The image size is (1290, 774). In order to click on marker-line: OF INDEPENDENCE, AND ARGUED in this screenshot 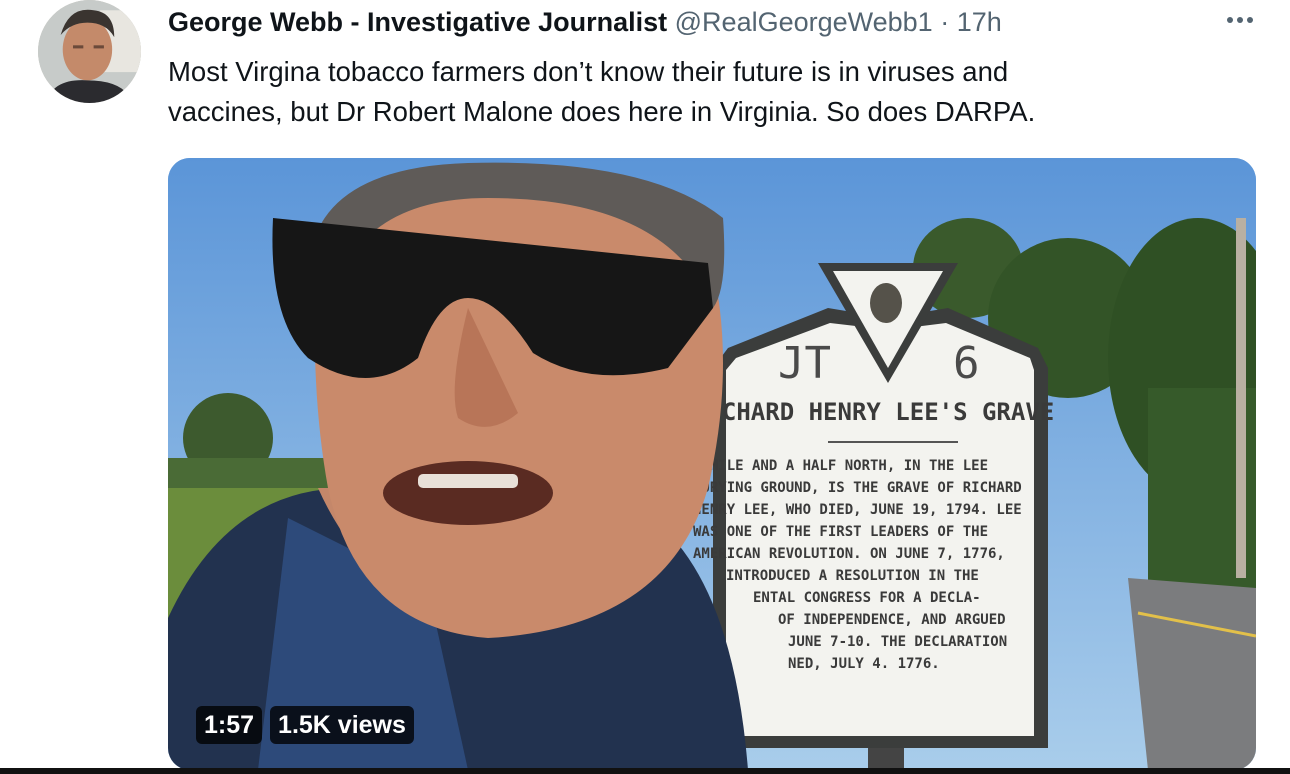, I will do `click(892, 620)`.